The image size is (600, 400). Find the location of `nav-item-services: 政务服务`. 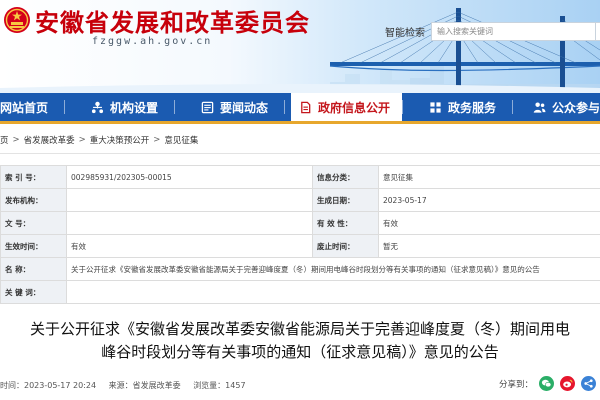

nav-item-services: 政务服务 is located at coordinates (457, 107).